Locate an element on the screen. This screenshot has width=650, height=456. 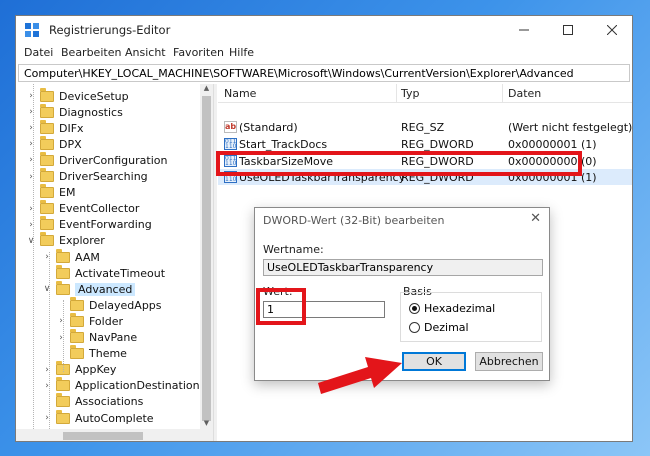
tree-item: › Folder is located at coordinates (89, 320).